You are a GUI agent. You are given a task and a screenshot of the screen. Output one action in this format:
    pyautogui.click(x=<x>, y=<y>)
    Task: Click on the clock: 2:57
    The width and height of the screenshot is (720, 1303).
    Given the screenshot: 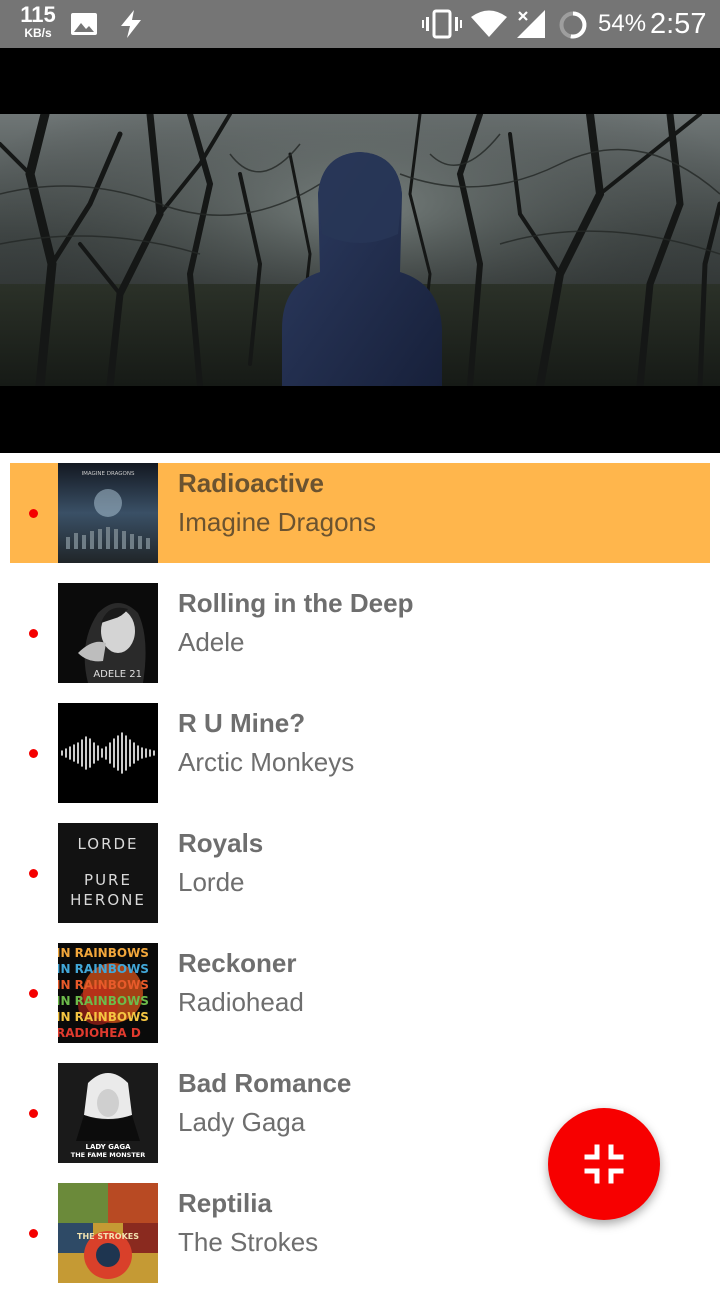 What is the action you would take?
    pyautogui.click(x=678, y=24)
    